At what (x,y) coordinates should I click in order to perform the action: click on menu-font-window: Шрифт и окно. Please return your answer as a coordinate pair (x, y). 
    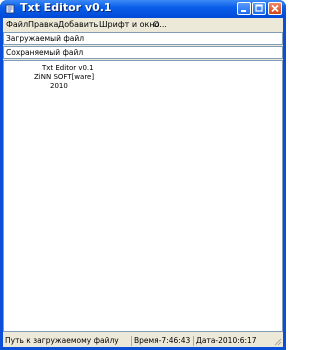
    Looking at the image, I should click on (129, 24).